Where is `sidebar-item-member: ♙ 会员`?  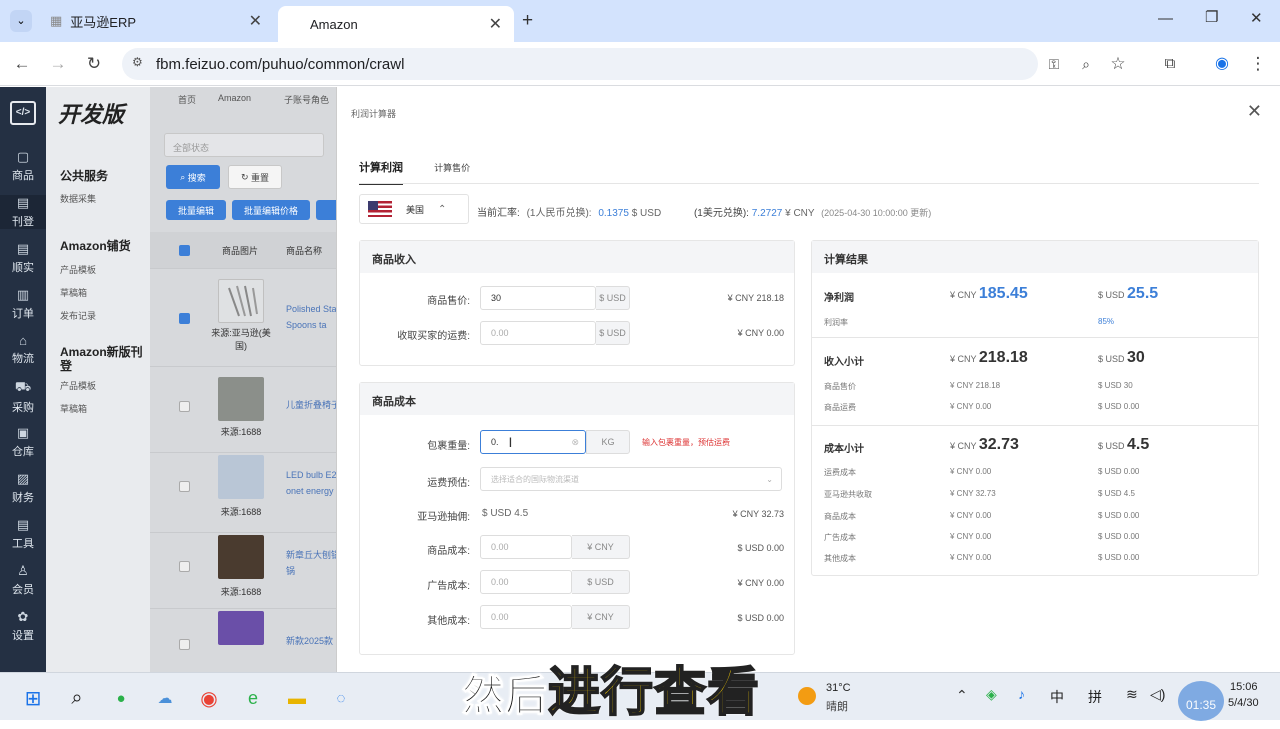 sidebar-item-member: ♙ 会员 is located at coordinates (23, 580).